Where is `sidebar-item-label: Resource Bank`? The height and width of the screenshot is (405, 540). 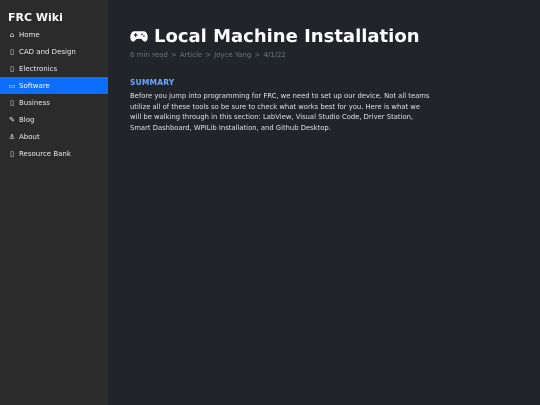 sidebar-item-label: Resource Bank is located at coordinates (45, 153).